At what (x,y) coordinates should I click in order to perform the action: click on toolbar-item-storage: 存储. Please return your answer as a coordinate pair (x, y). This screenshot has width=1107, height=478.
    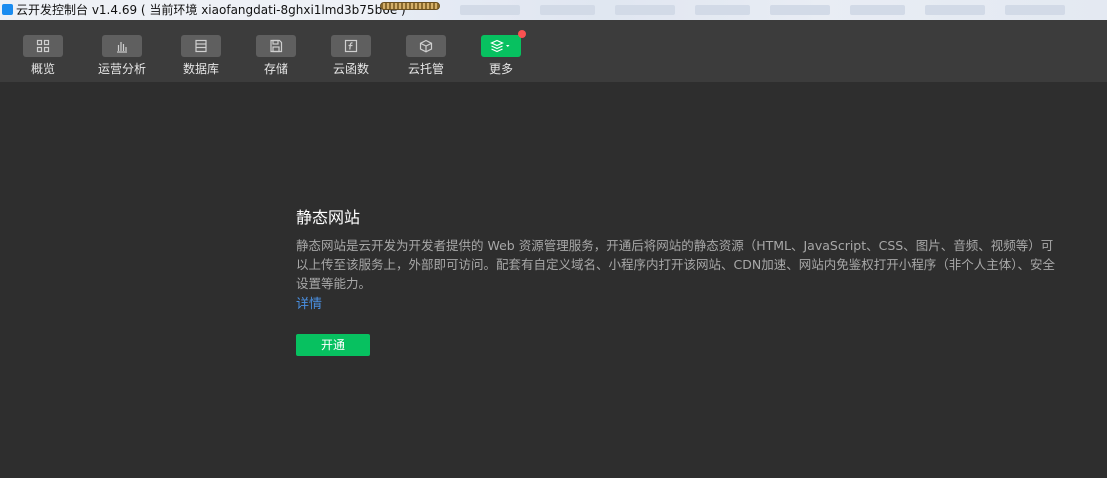
    Looking at the image, I should click on (276, 56).